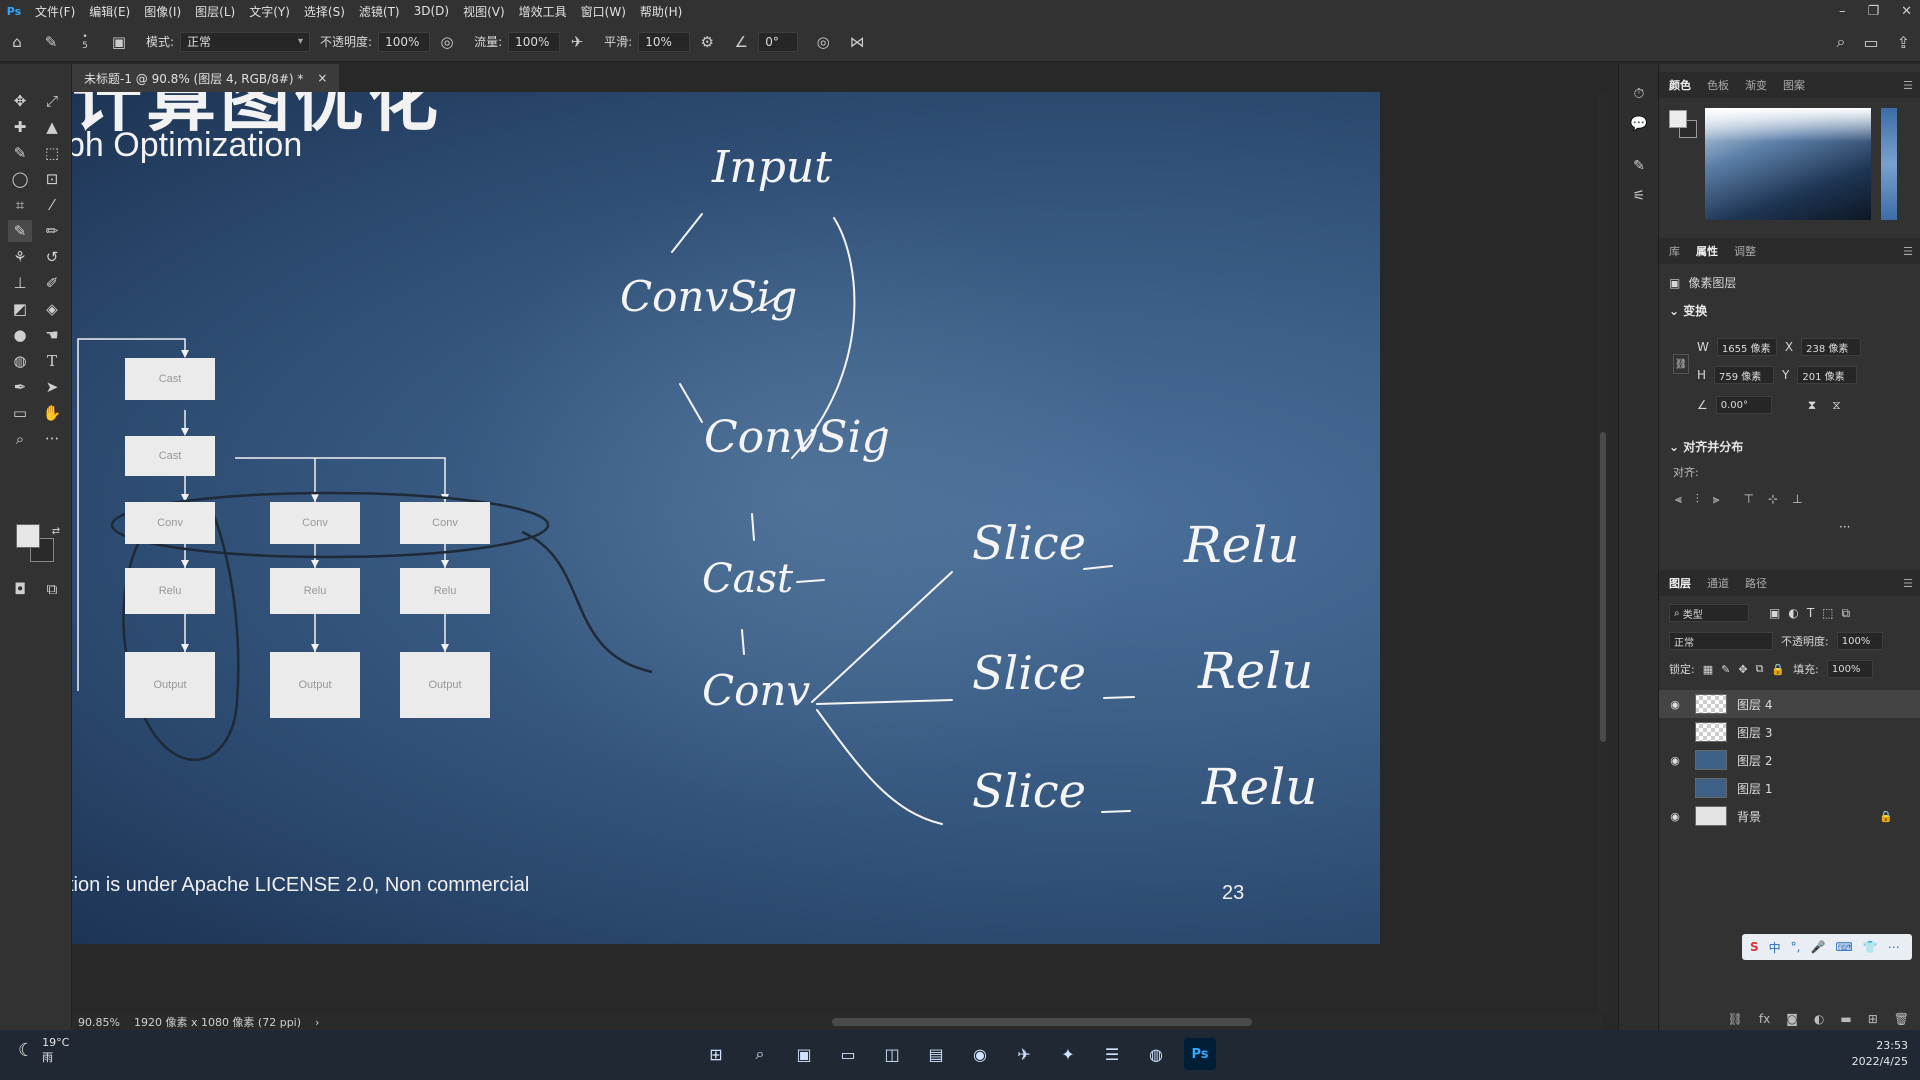 The width and height of the screenshot is (1920, 1080). Describe the element at coordinates (52, 413) in the screenshot. I see `hand-tool-icon: ✋` at that location.